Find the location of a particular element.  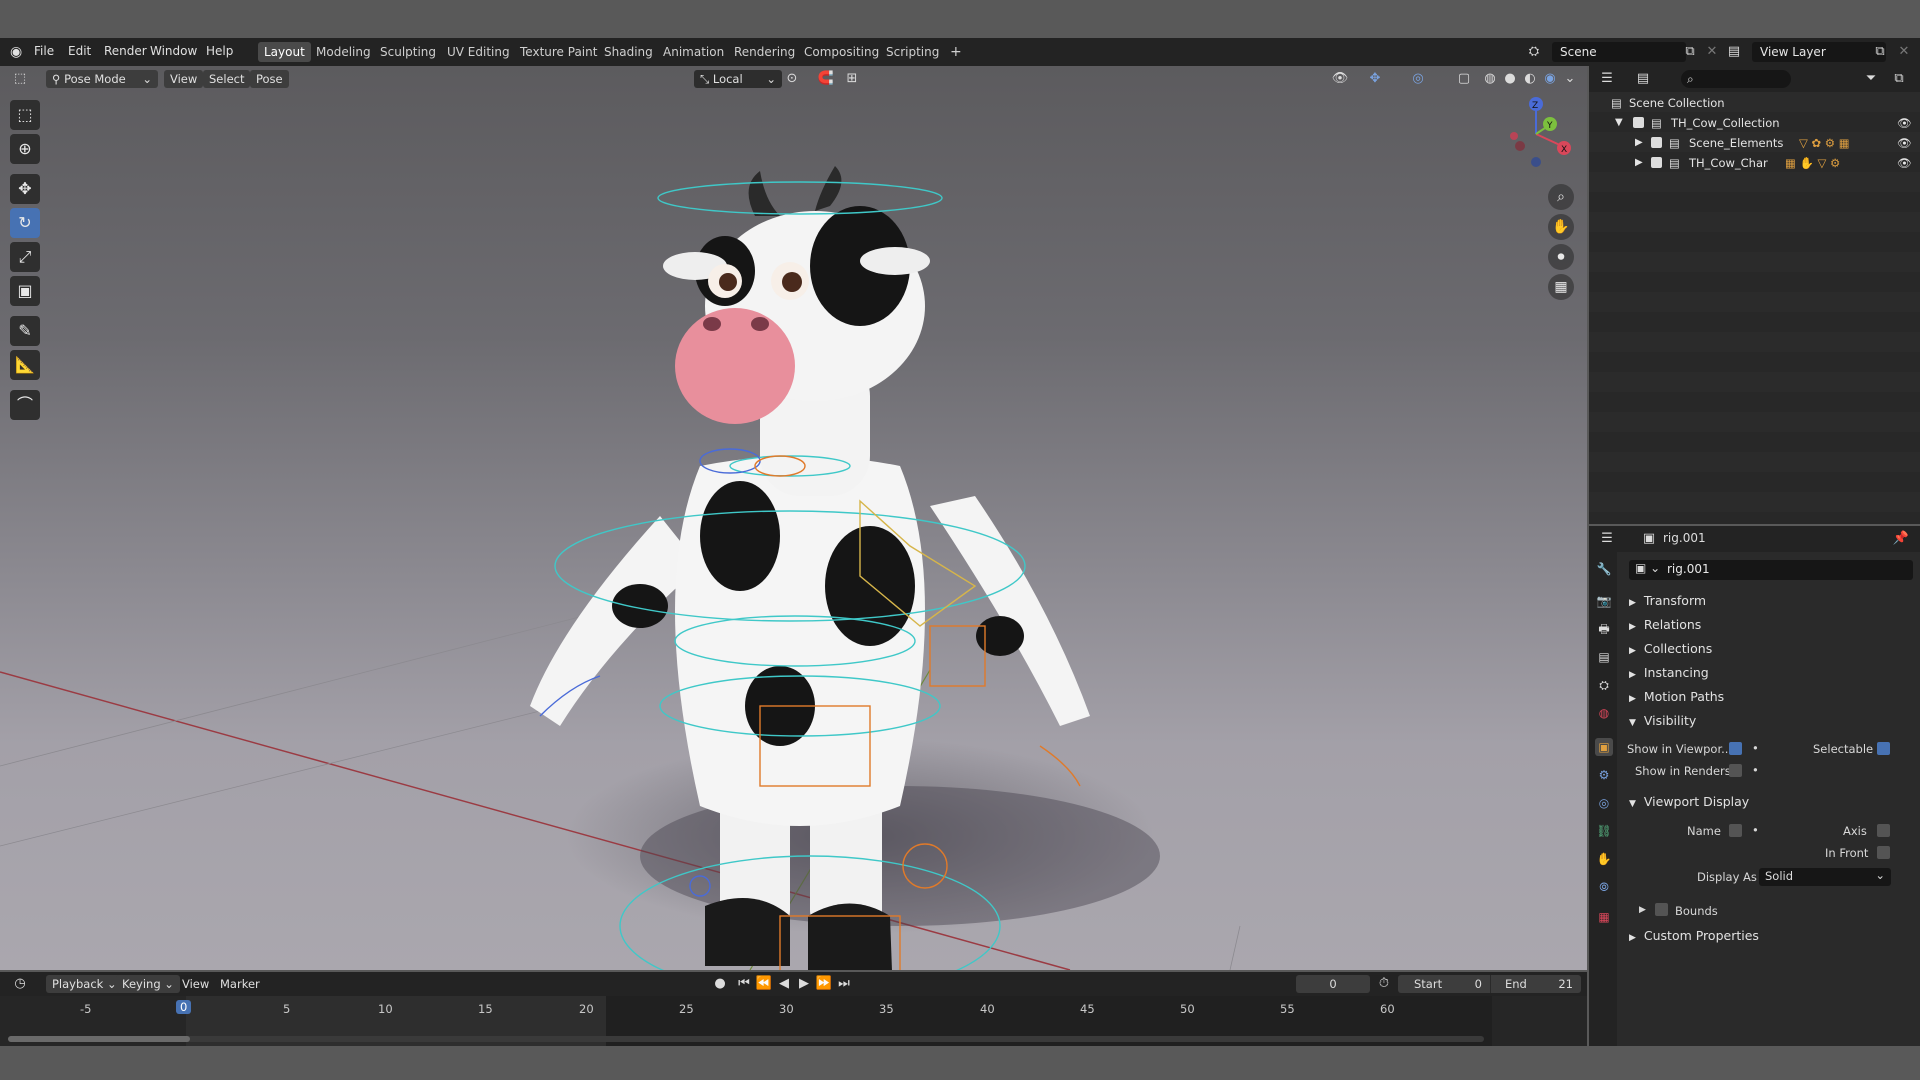

orthographic-grid-icon: ▦ is located at coordinates (1561, 287).